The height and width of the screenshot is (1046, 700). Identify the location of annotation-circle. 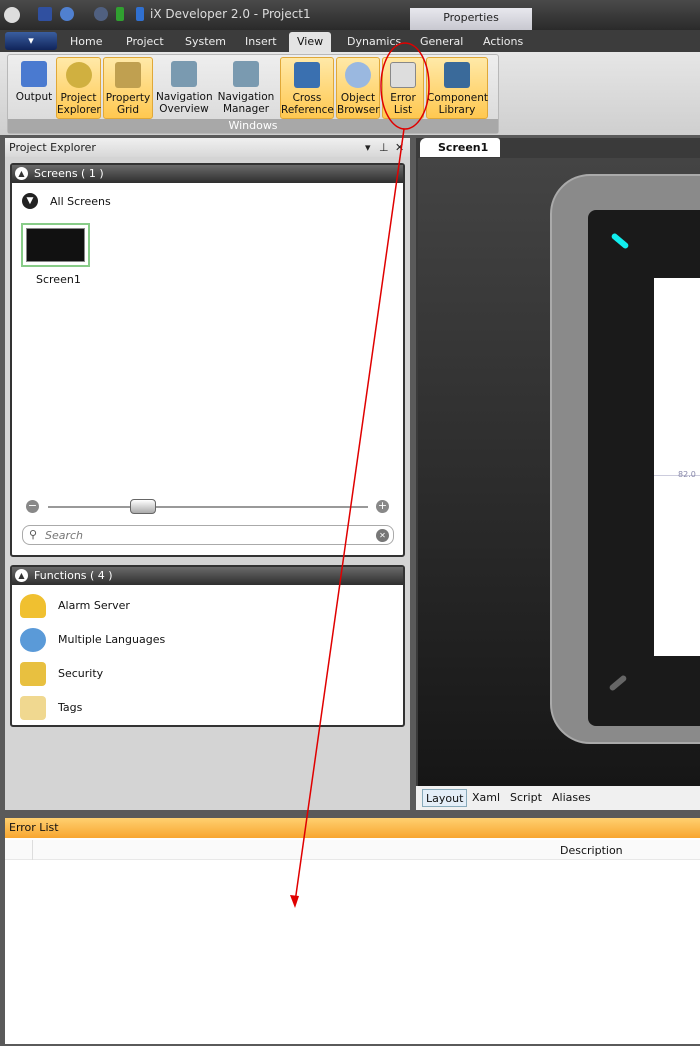
(405, 86).